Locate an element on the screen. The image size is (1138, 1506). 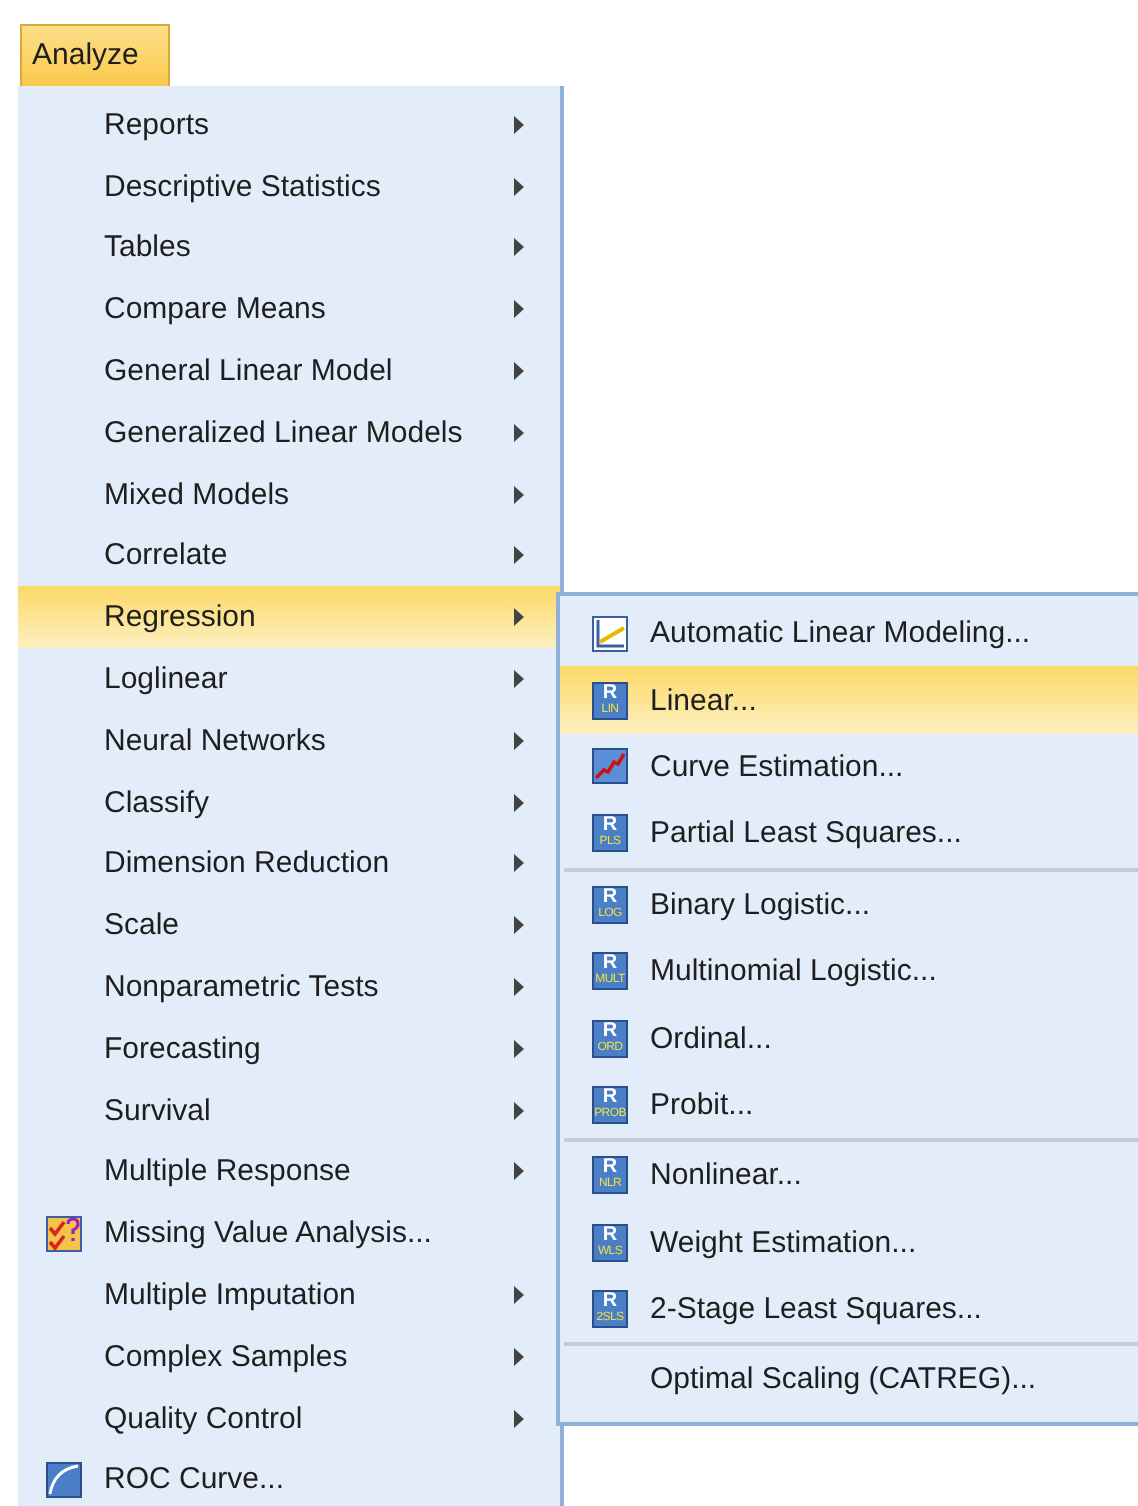
zigzag-chart-icon is located at coordinates (610, 766).